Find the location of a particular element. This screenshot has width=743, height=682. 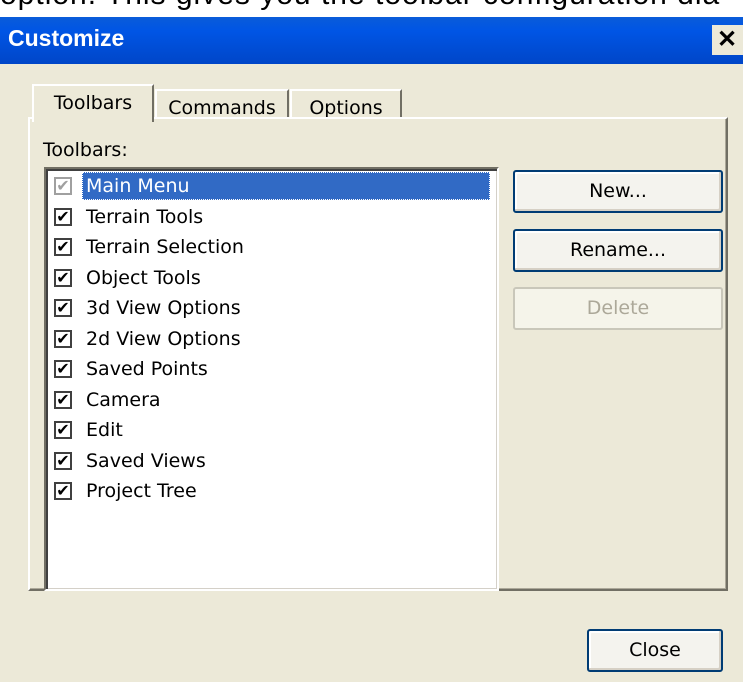

list-item: ✔ Main Menu is located at coordinates (274, 186).